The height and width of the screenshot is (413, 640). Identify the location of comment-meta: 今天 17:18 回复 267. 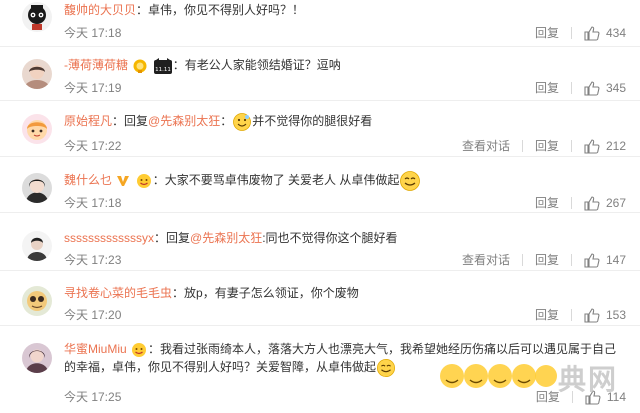
(345, 203).